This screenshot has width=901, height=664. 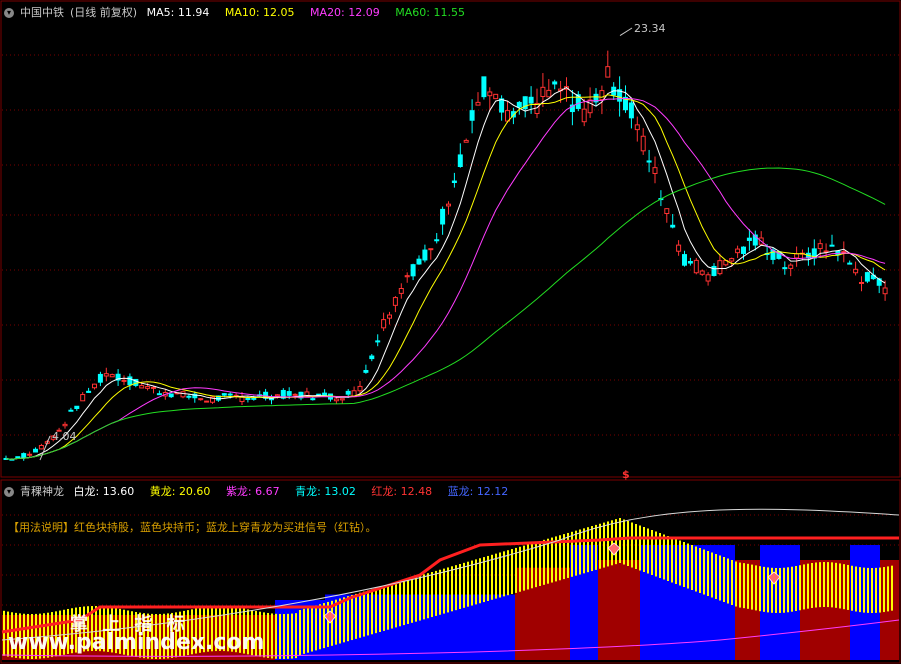 I want to click on yellow-dragon-indicator: 黄龙: 20.60, so click(x=180, y=491).